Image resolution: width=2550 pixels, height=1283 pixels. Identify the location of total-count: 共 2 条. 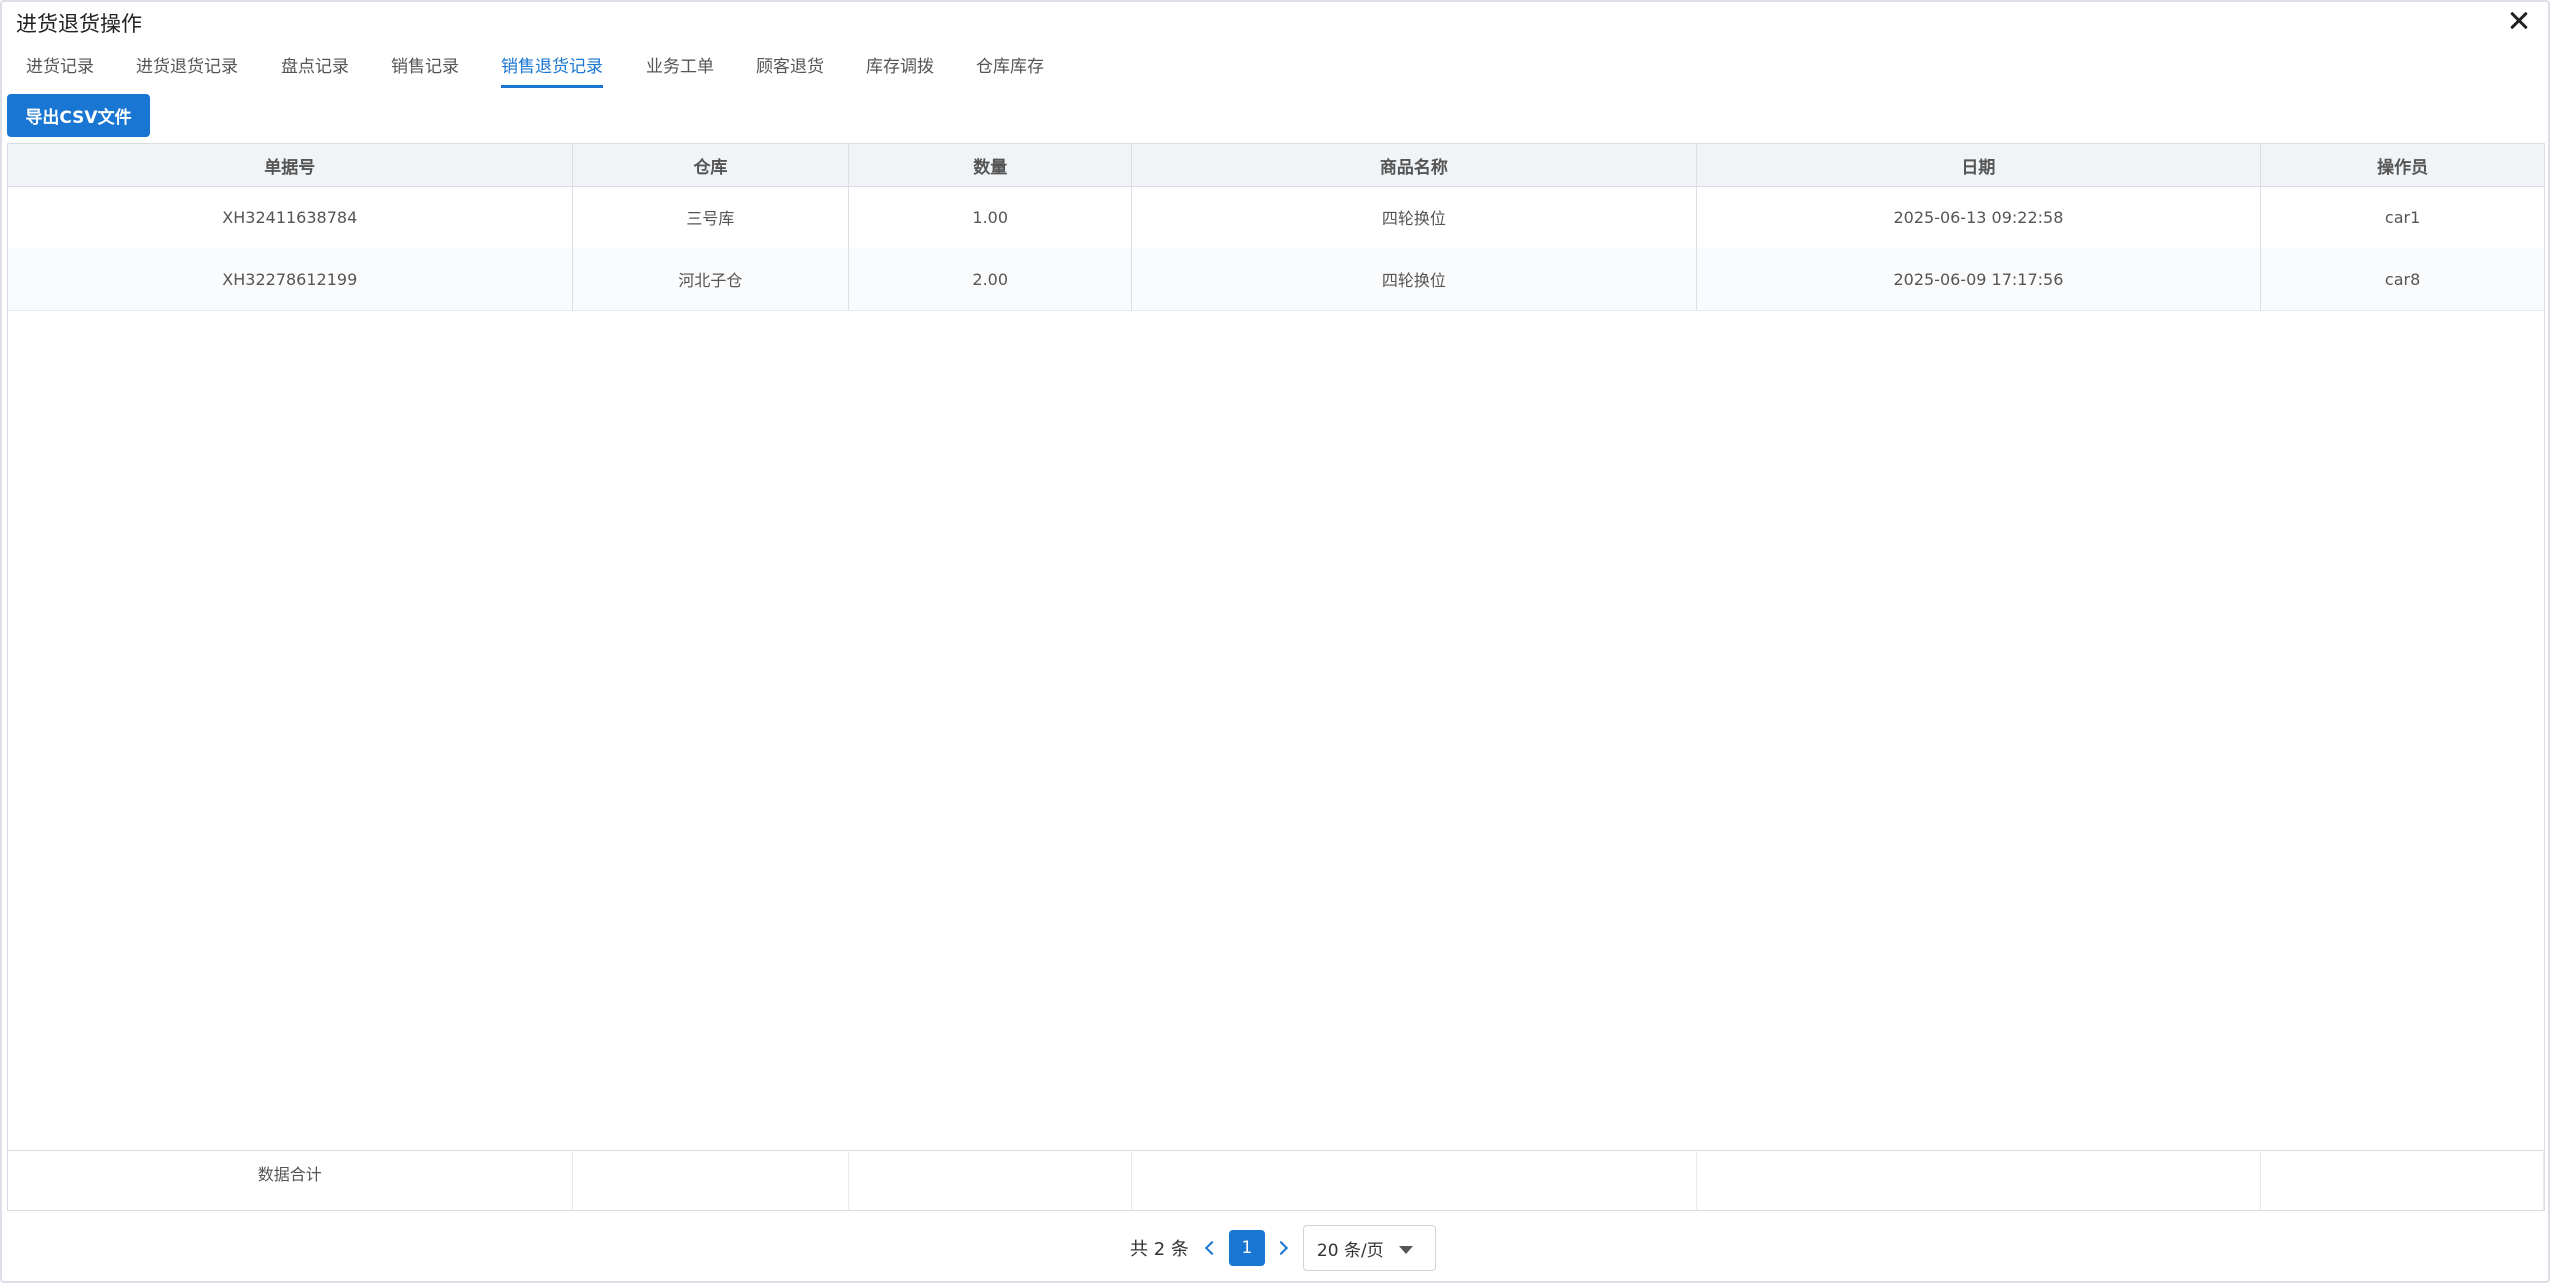
(1159, 1249).